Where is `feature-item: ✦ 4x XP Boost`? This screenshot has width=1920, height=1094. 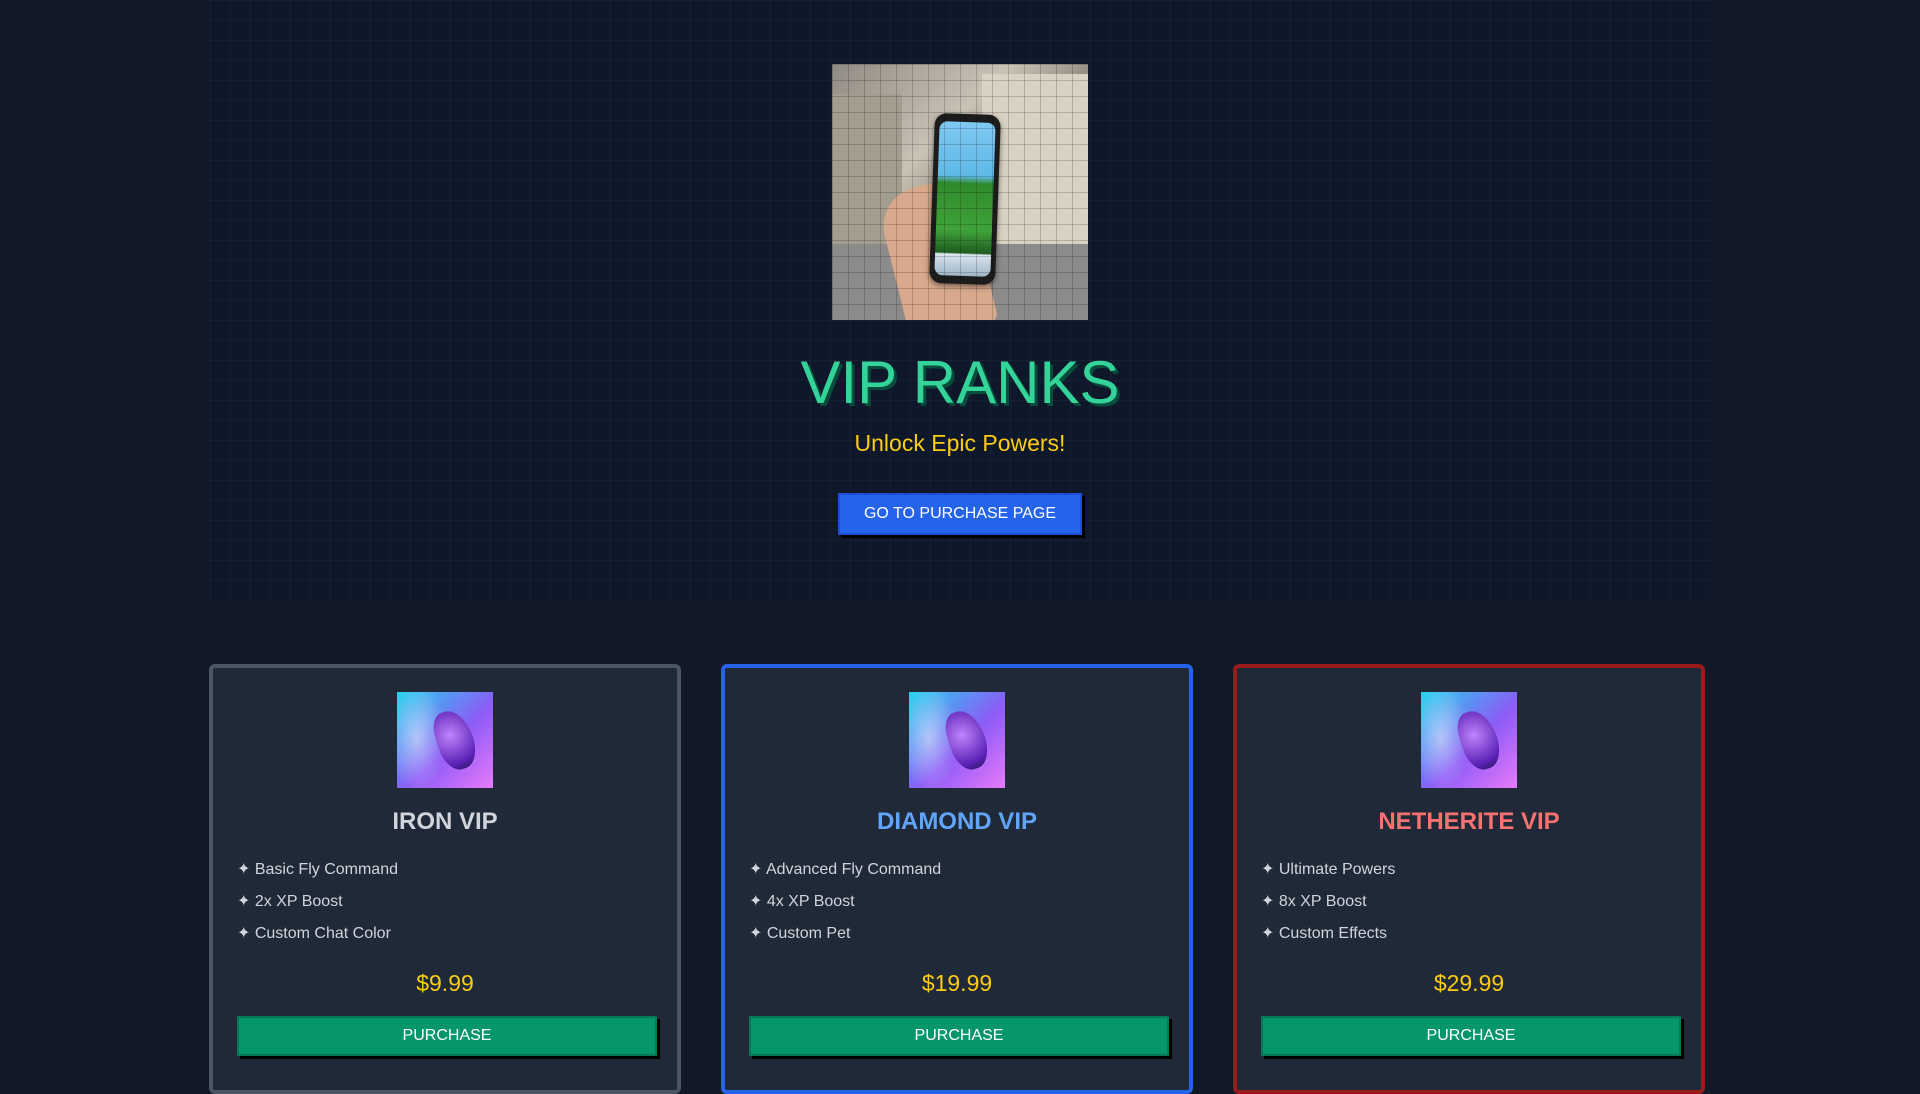 feature-item: ✦ 4x XP Boost is located at coordinates (802, 901).